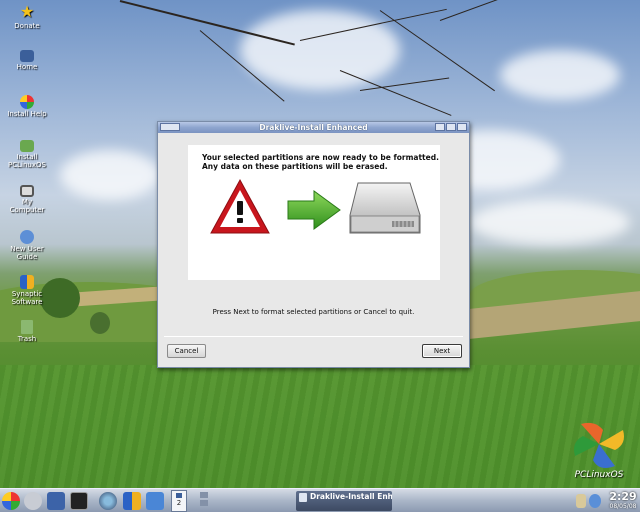 The image size is (640, 512). What do you see at coordinates (27, 282) in the screenshot?
I see `synaptic-icon` at bounding box center [27, 282].